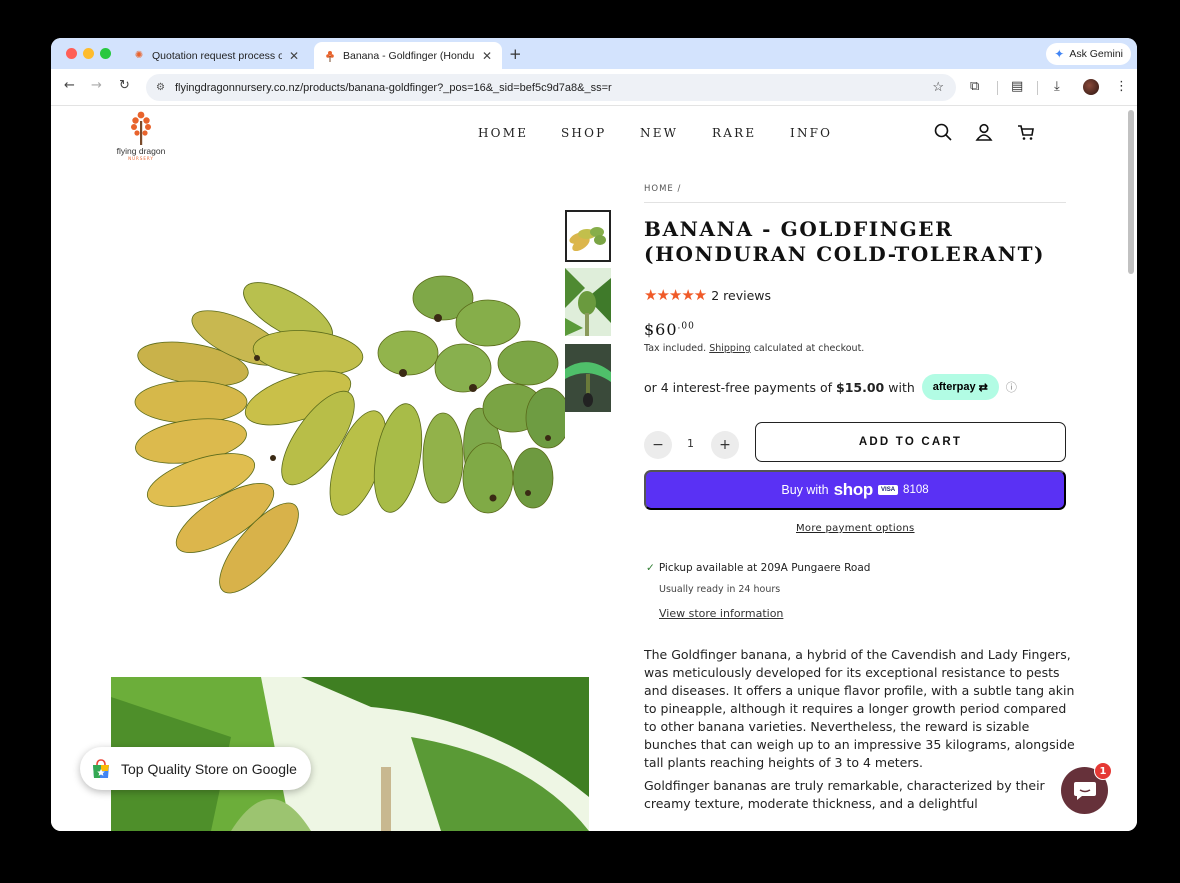 The height and width of the screenshot is (883, 1180). I want to click on reload-icon: ↻, so click(124, 85).